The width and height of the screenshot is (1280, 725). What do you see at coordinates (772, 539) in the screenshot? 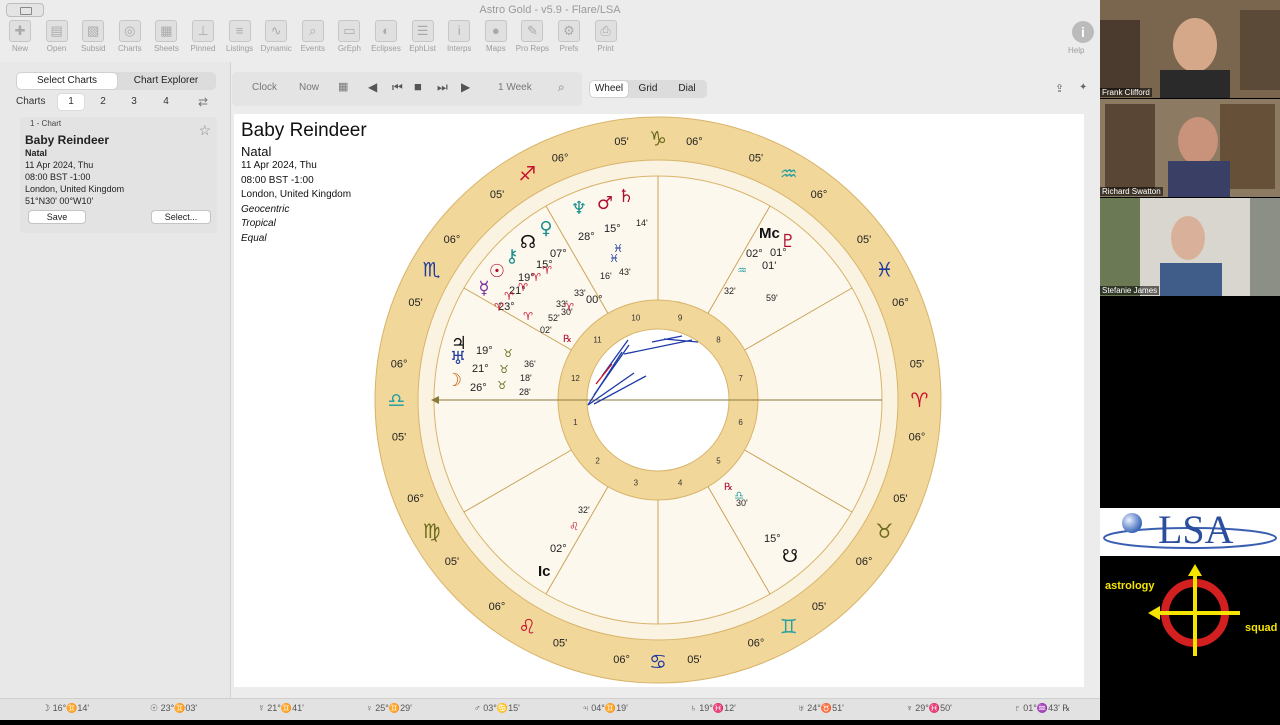
I see `planet-degree: 15°` at bounding box center [772, 539].